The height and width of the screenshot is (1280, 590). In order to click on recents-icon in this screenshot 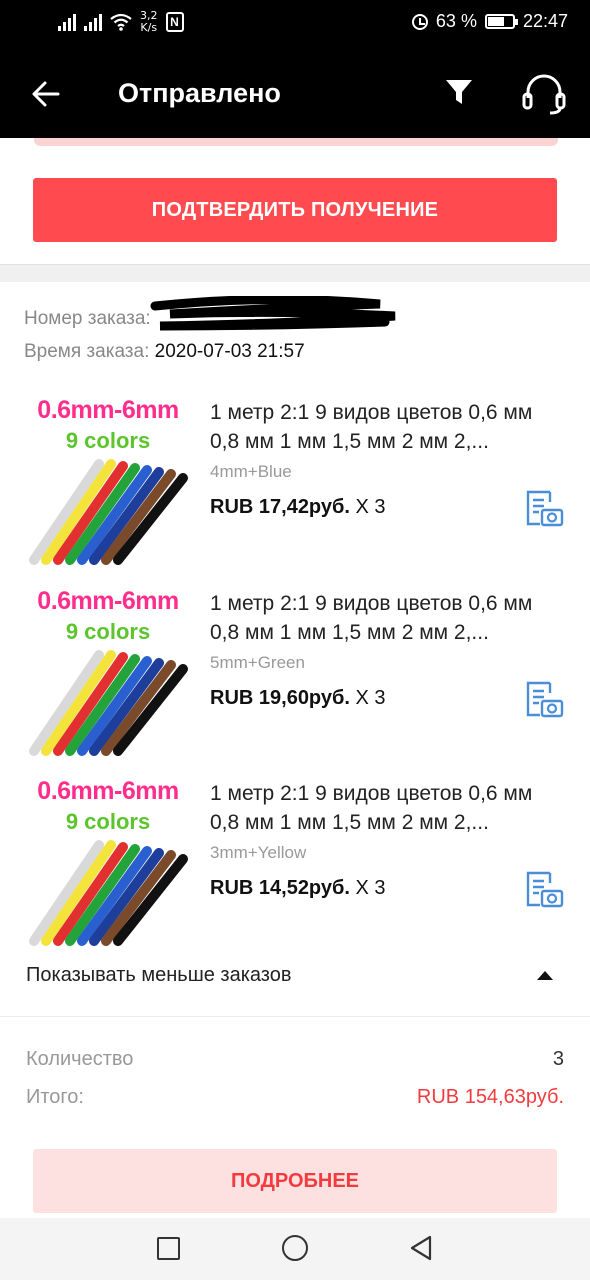, I will do `click(168, 1248)`.